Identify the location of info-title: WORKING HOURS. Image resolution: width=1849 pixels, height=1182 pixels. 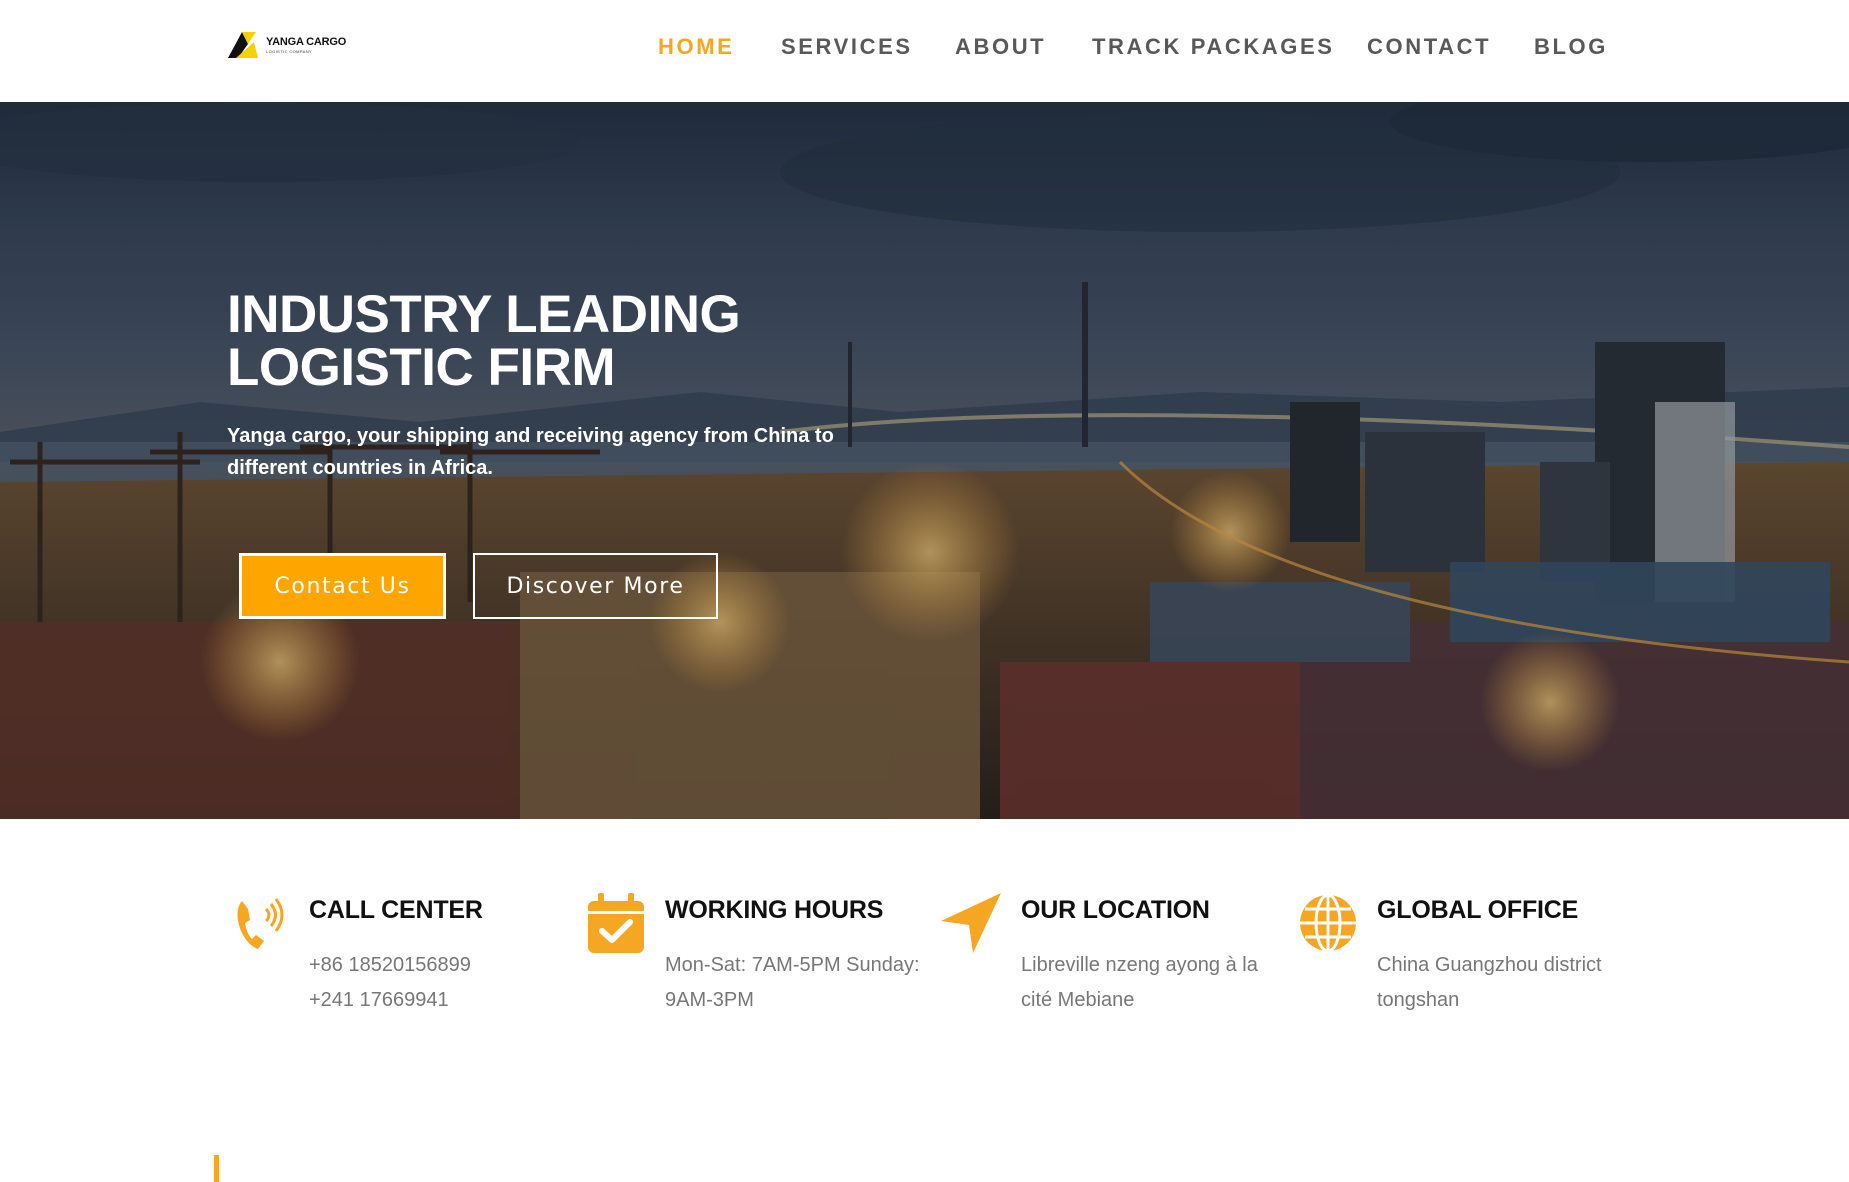
(774, 910).